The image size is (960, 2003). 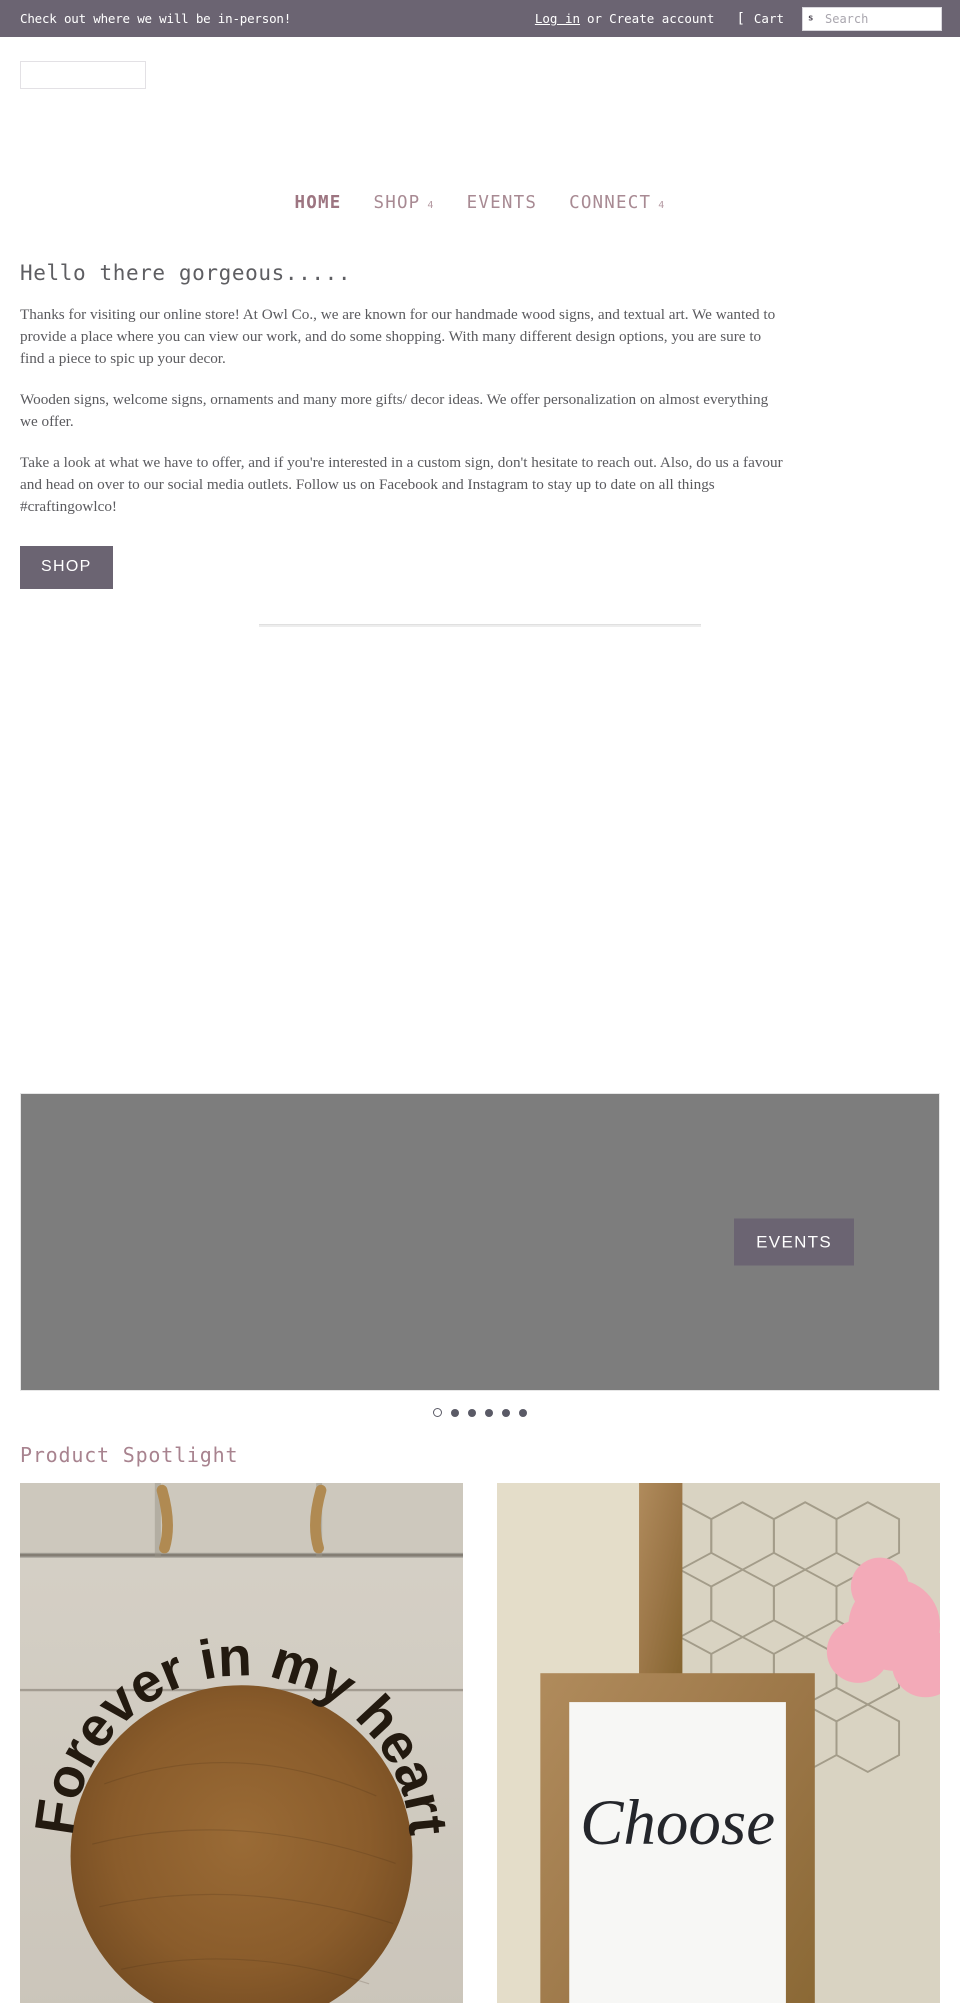 I want to click on product-card: Choose, so click(x=718, y=1743).